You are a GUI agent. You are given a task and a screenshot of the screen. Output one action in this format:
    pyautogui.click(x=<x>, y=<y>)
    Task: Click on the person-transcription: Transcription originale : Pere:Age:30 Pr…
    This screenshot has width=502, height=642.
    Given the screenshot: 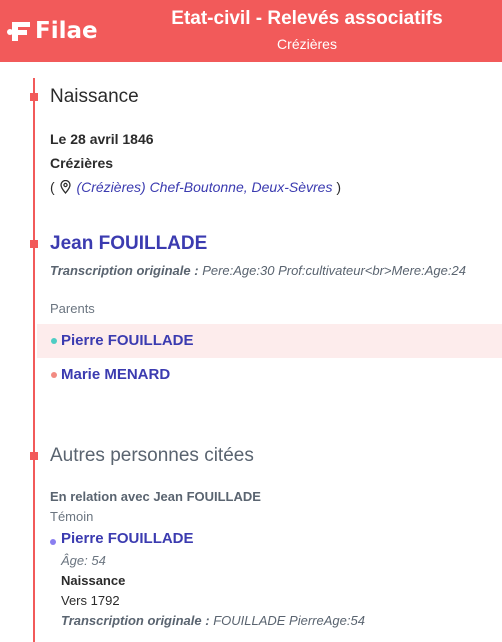 What is the action you would take?
    pyautogui.click(x=258, y=270)
    